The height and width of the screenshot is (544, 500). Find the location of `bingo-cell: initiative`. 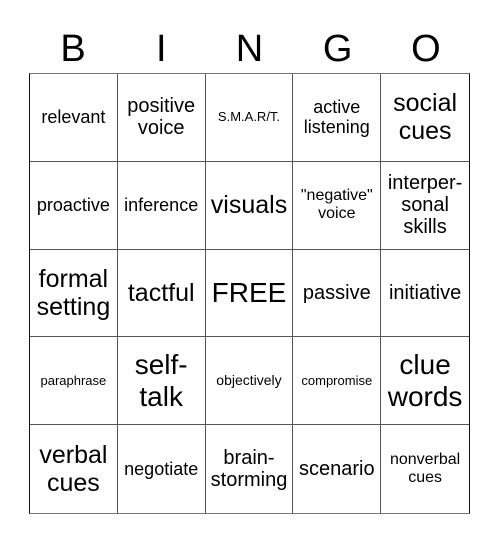

bingo-cell: initiative is located at coordinates (425, 294).